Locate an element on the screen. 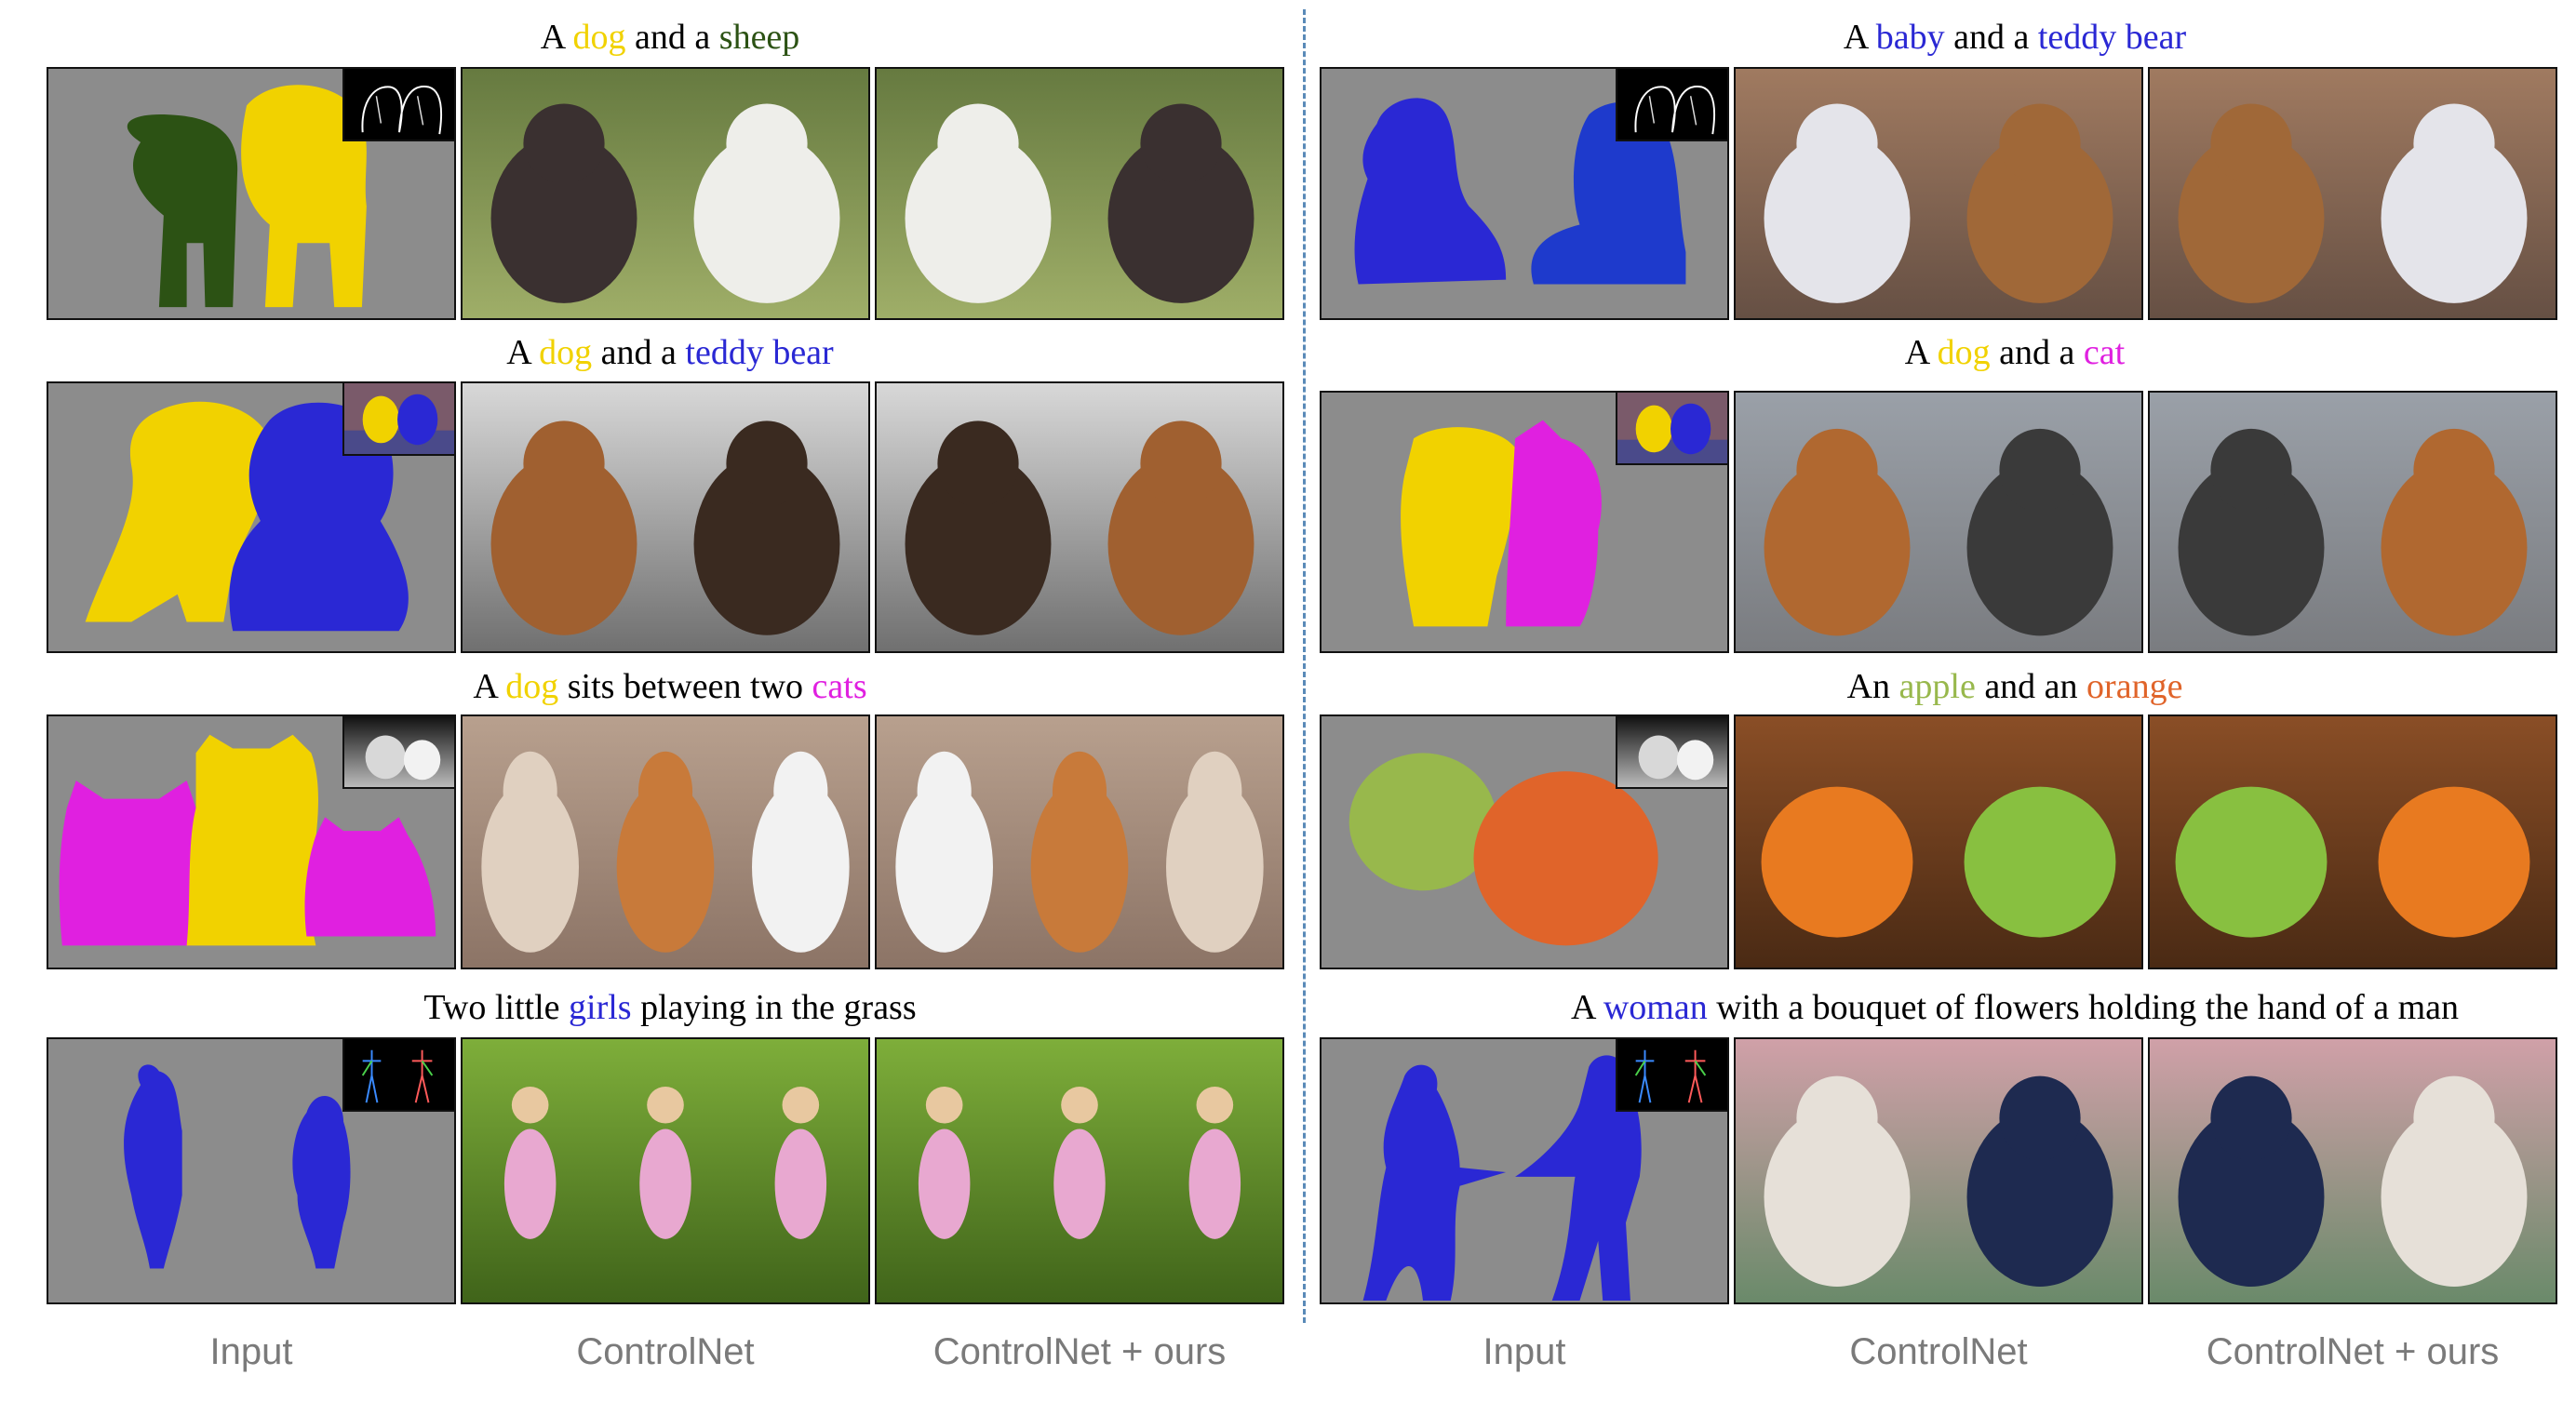 This screenshot has height=1402, width=2576. right-row1-input is located at coordinates (1524, 193).